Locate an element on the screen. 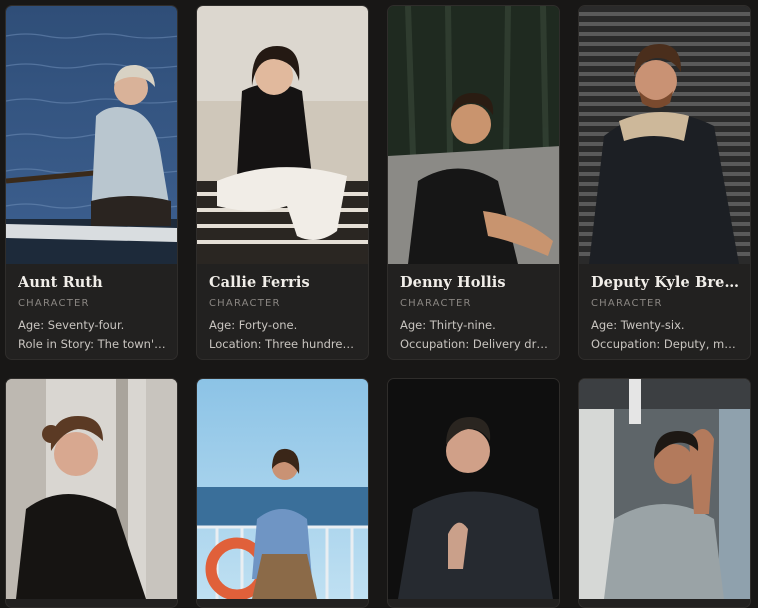  character-detail-location: Location: Three hundred miles away is located at coordinates (283, 344).